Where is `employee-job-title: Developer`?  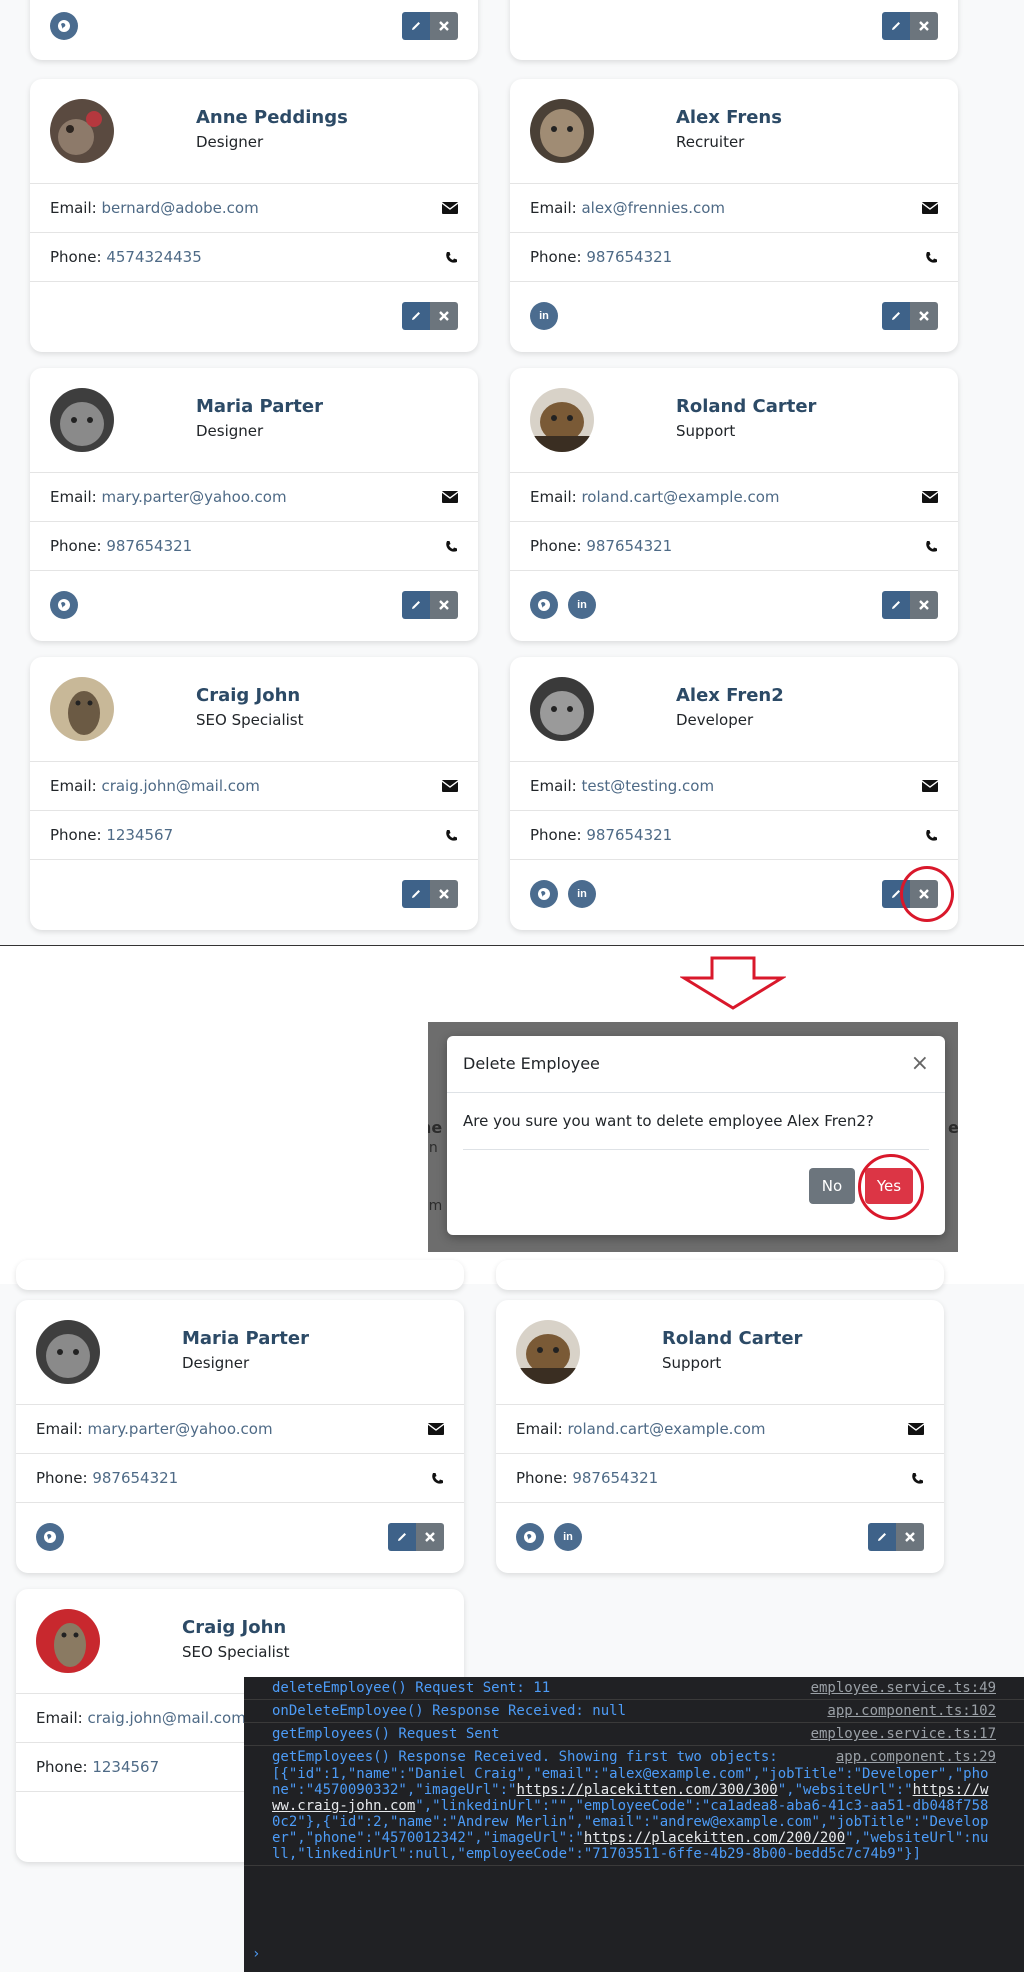 employee-job-title: Developer is located at coordinates (715, 720).